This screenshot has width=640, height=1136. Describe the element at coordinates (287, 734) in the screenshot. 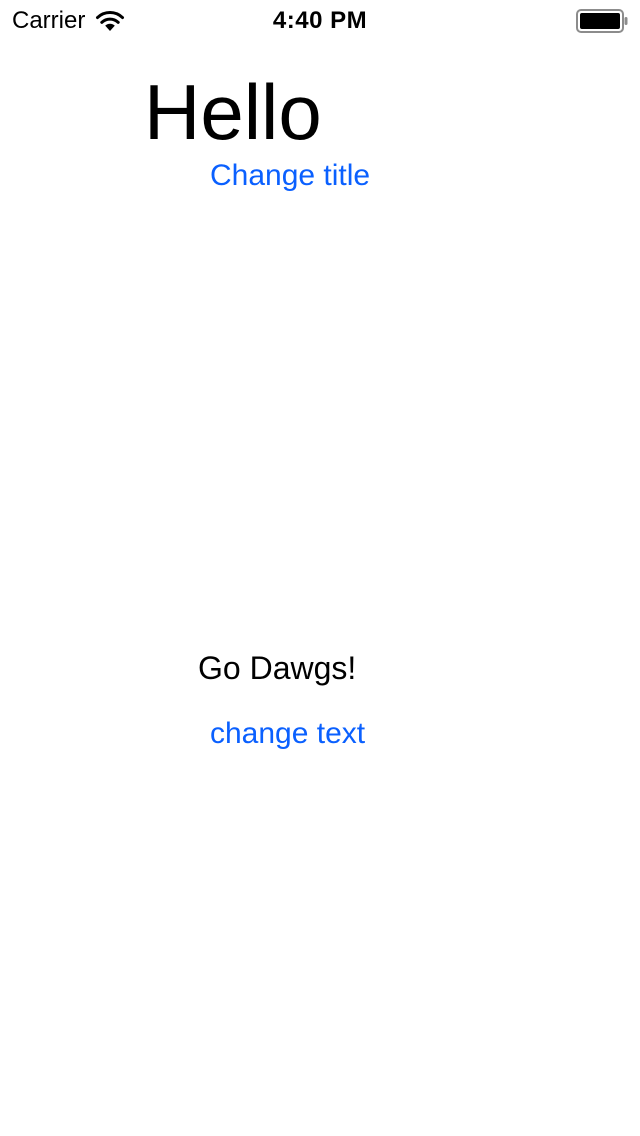

I see `change-text-button: change text` at that location.